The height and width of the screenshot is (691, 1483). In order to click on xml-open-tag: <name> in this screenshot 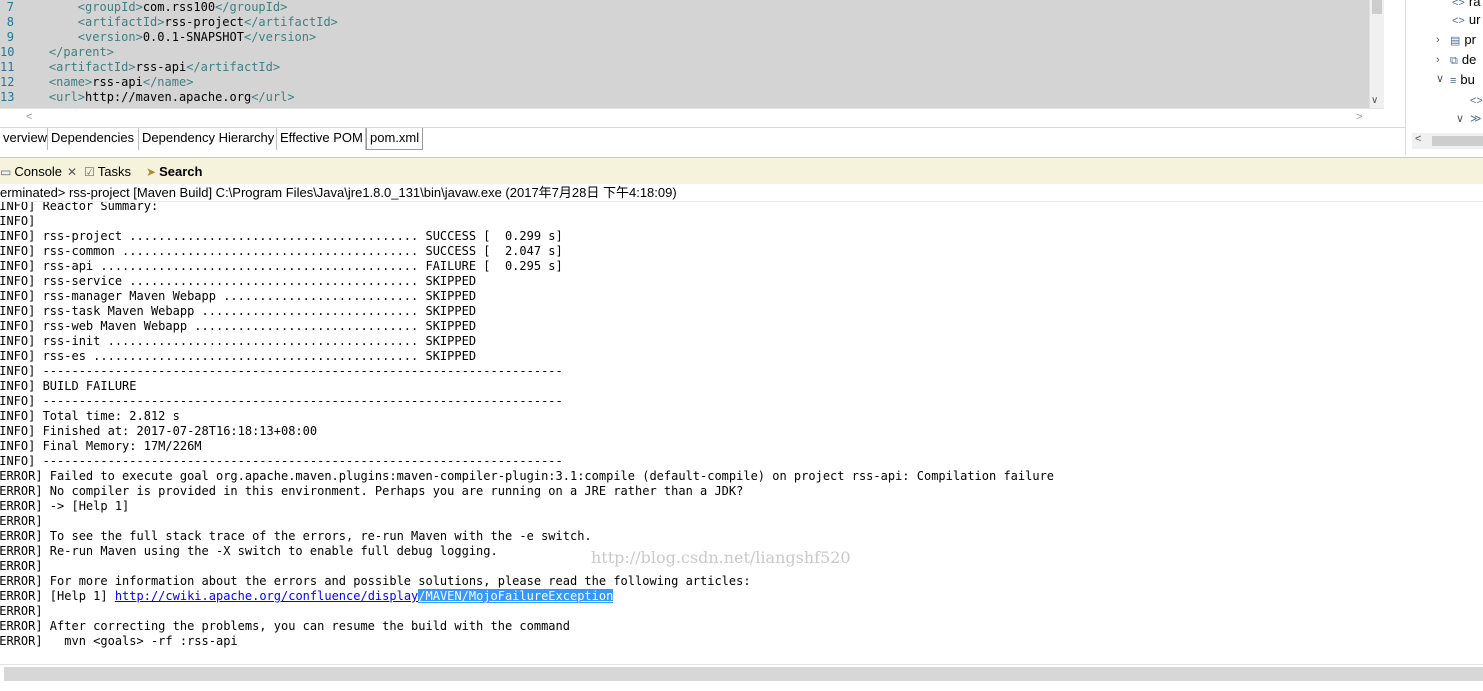, I will do `click(70, 82)`.